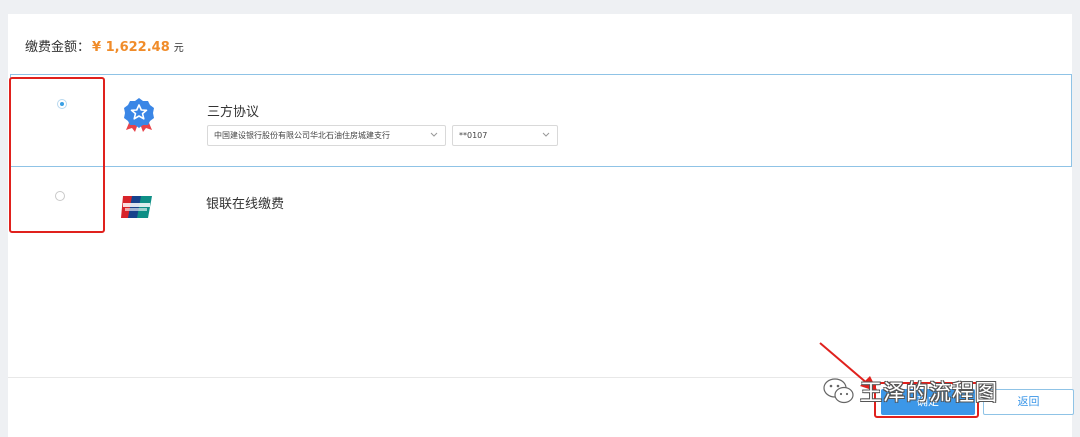  What do you see at coordinates (60, 196) in the screenshot?
I see `radio-unionpay` at bounding box center [60, 196].